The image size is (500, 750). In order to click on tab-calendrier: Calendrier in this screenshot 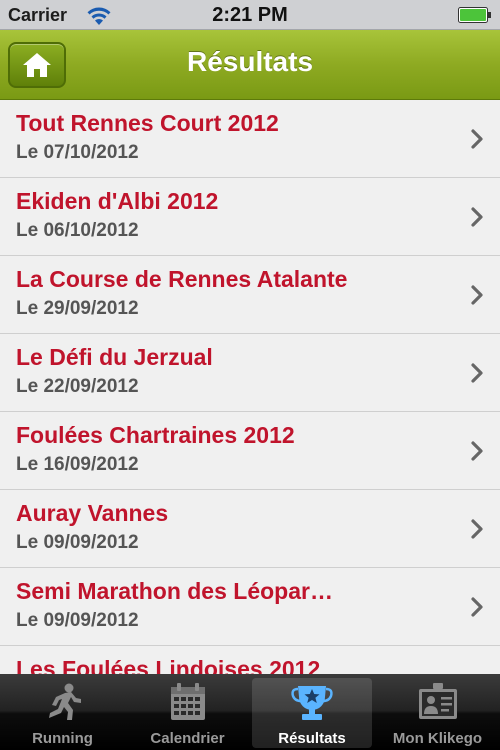, I will do `click(187, 712)`.